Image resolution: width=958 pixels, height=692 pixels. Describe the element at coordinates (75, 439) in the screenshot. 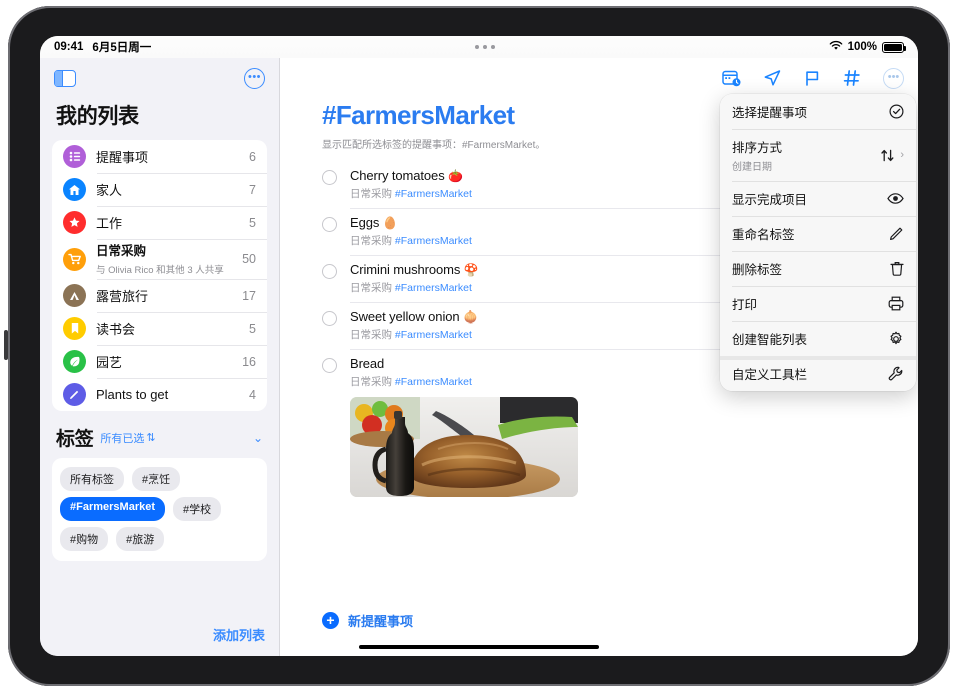

I see `tags-title: 标签` at that location.